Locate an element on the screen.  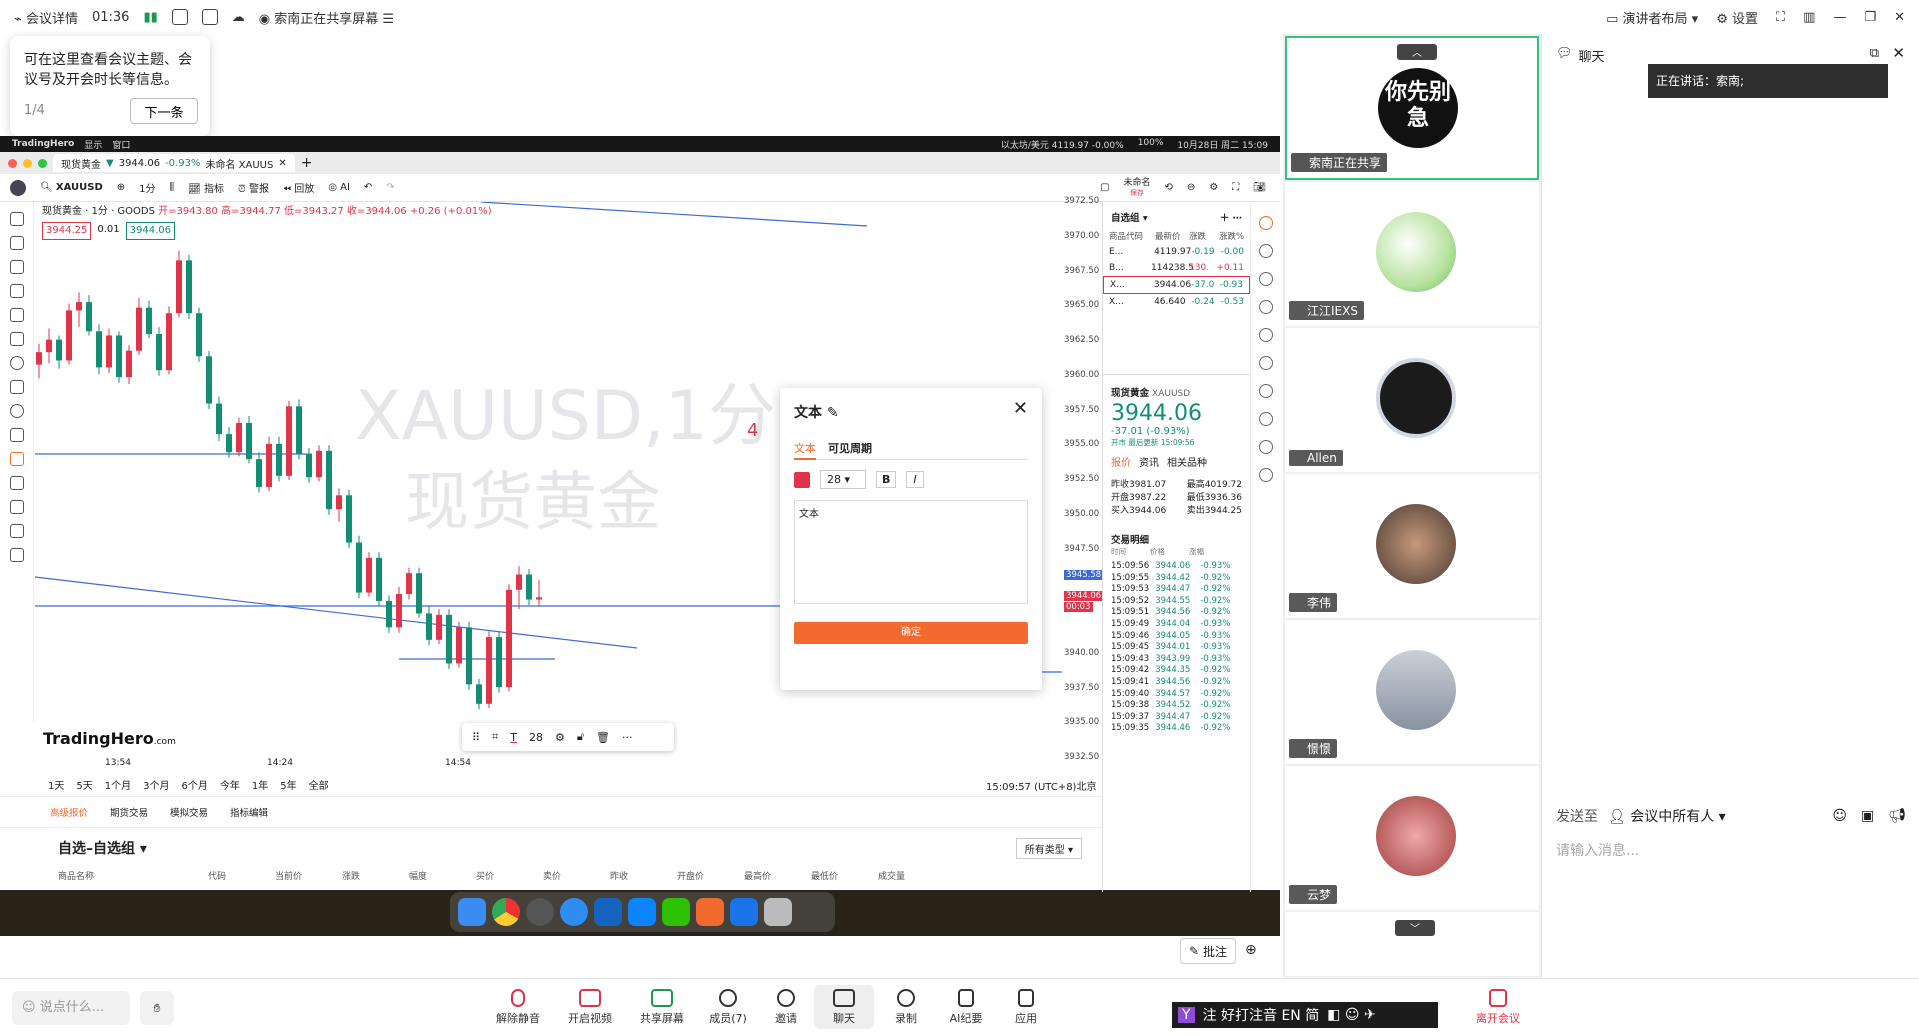
list-column-header: 成交量 is located at coordinates (911, 875).